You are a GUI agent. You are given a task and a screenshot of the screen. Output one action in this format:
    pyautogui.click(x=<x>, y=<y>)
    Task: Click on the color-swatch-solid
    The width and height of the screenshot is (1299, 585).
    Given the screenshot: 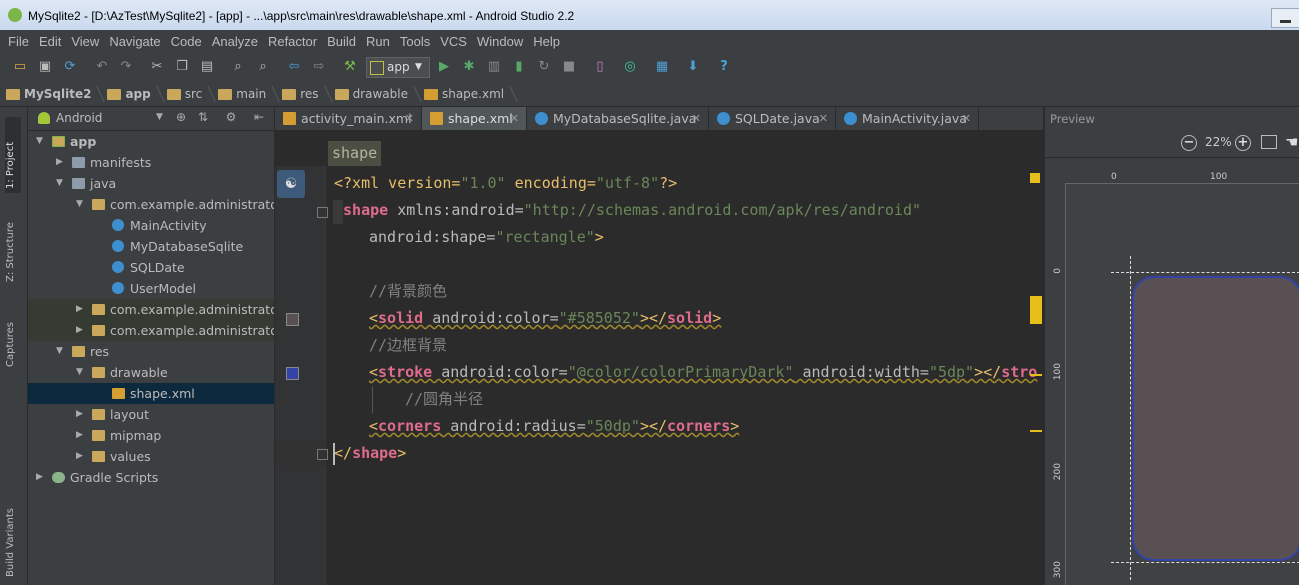 What is the action you would take?
    pyautogui.click(x=292, y=319)
    